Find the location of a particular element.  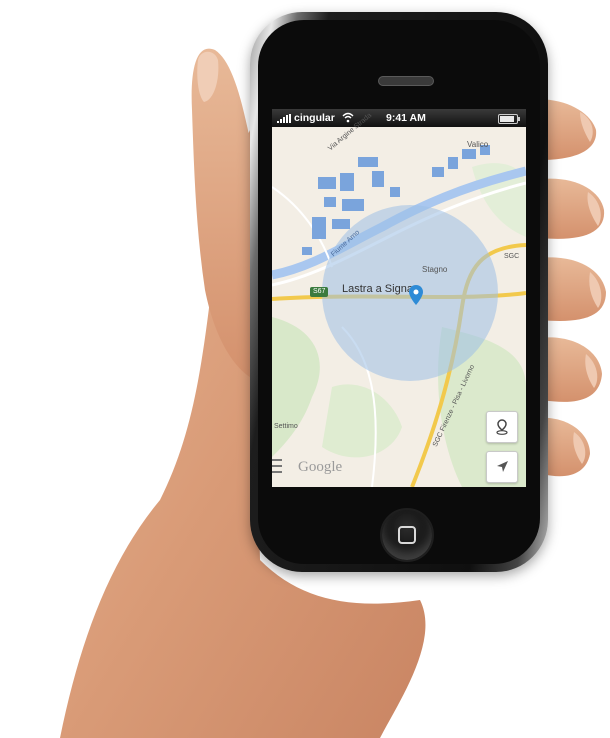

earpiece-speaker is located at coordinates (406, 81).